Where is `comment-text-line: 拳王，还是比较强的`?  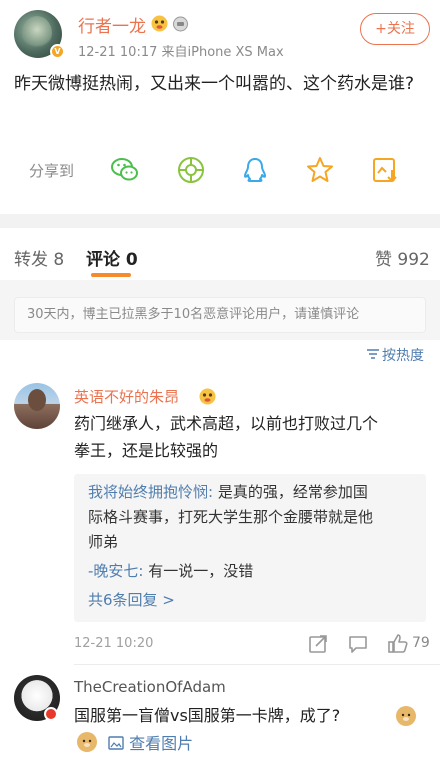
comment-text-line: 拳王，还是比较强的 is located at coordinates (146, 450).